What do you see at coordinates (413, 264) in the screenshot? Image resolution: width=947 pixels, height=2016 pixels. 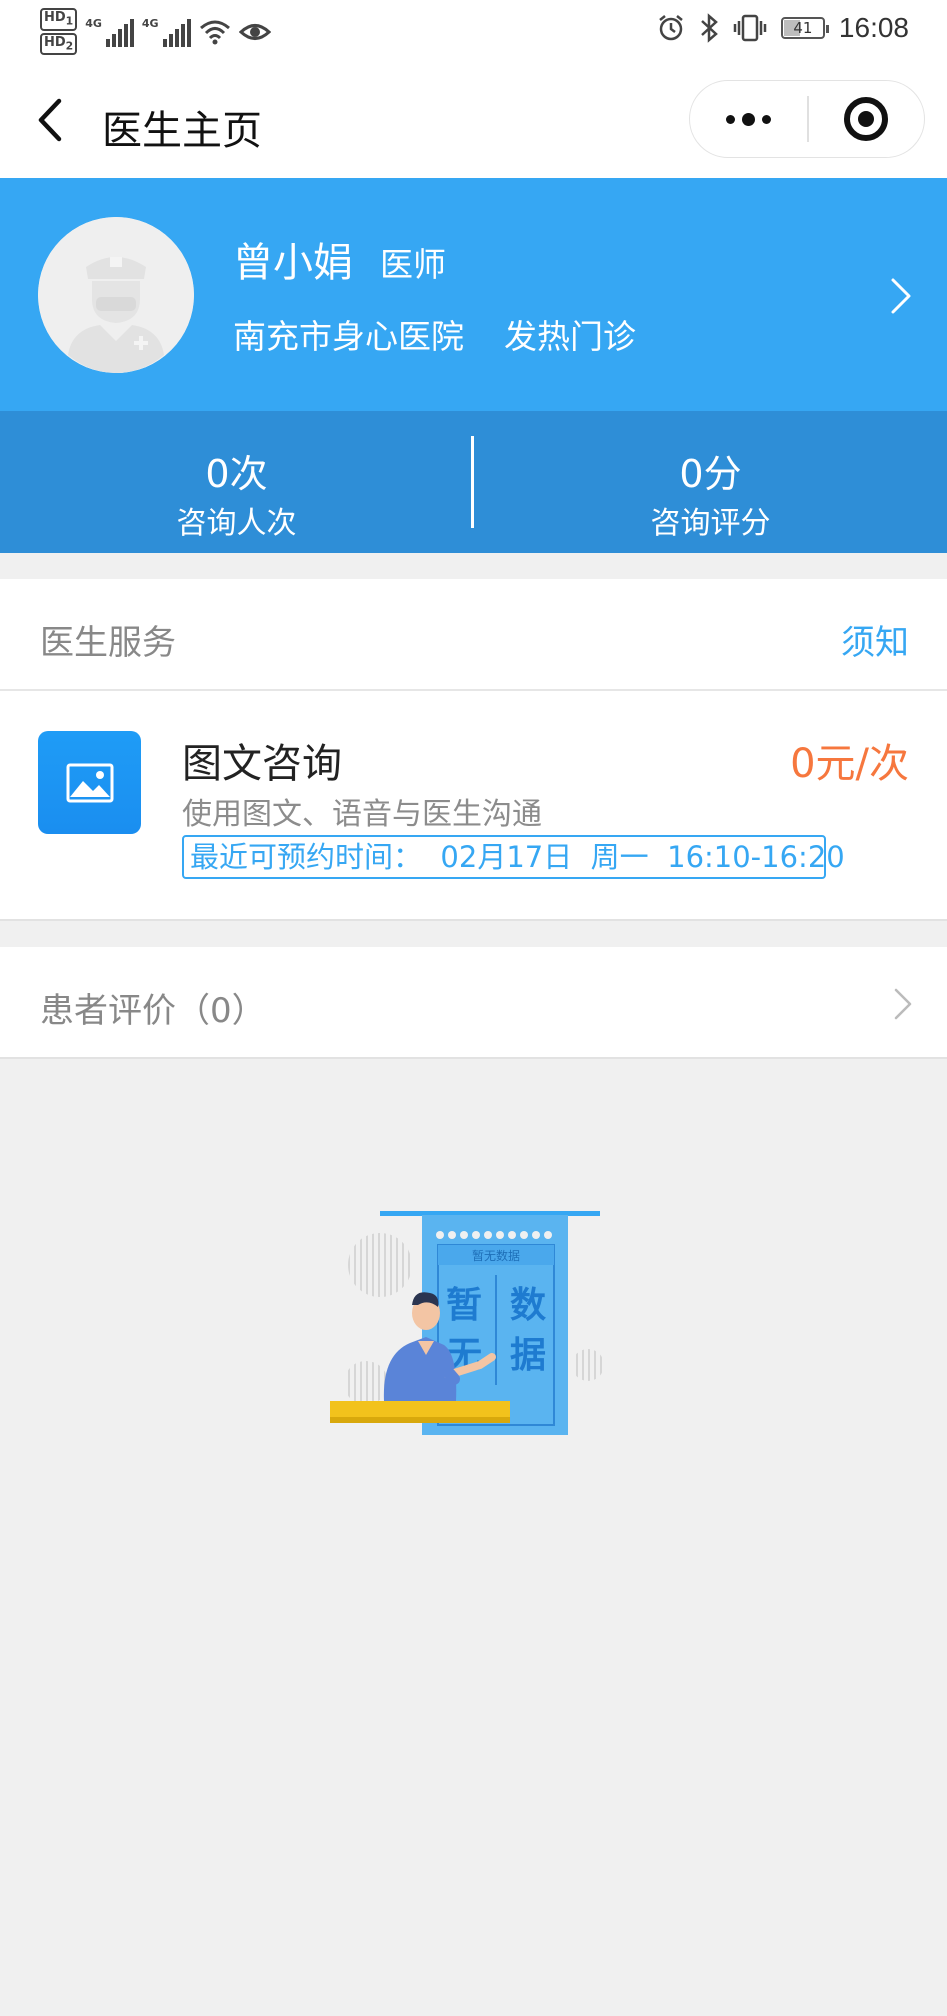 I see `doctor-title: 医师` at bounding box center [413, 264].